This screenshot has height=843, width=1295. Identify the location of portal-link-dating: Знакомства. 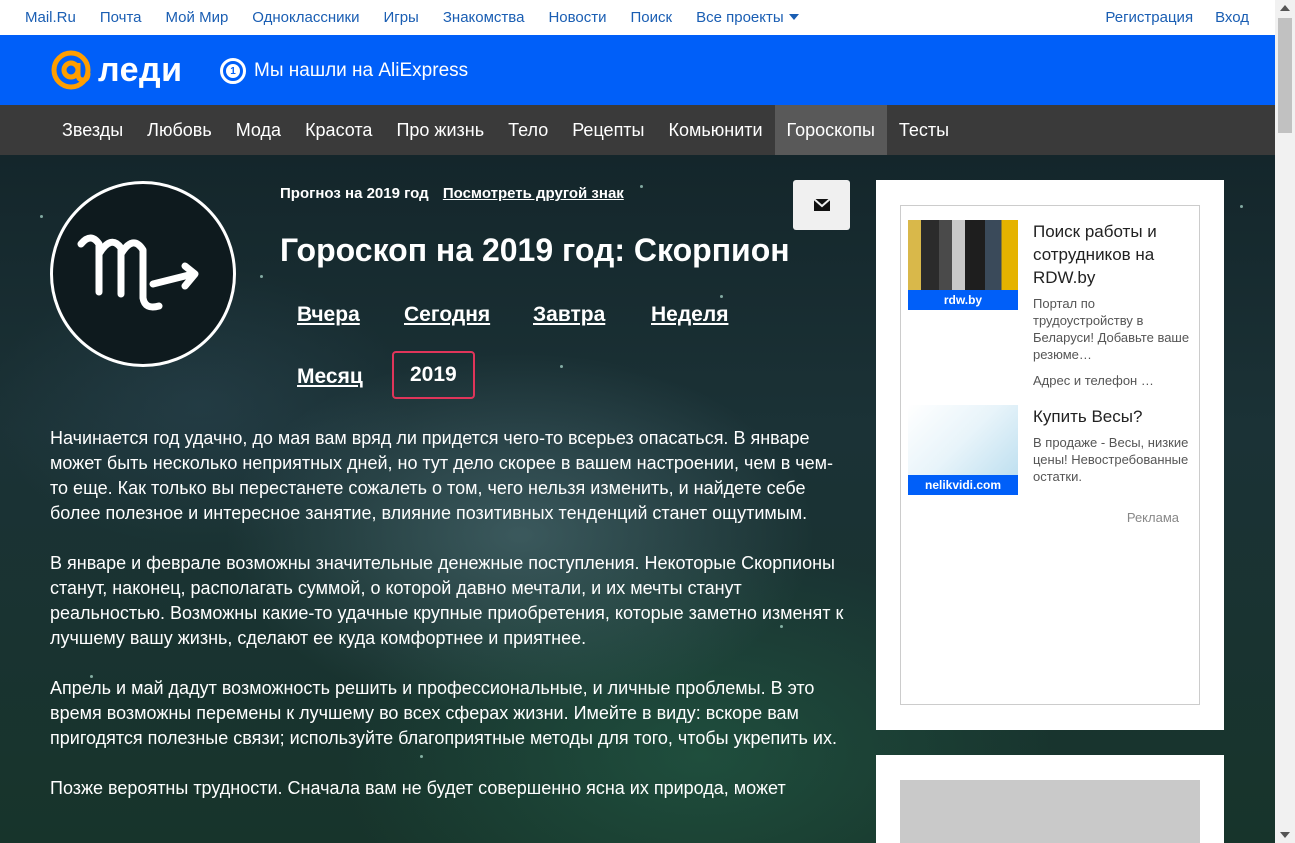
(484, 17).